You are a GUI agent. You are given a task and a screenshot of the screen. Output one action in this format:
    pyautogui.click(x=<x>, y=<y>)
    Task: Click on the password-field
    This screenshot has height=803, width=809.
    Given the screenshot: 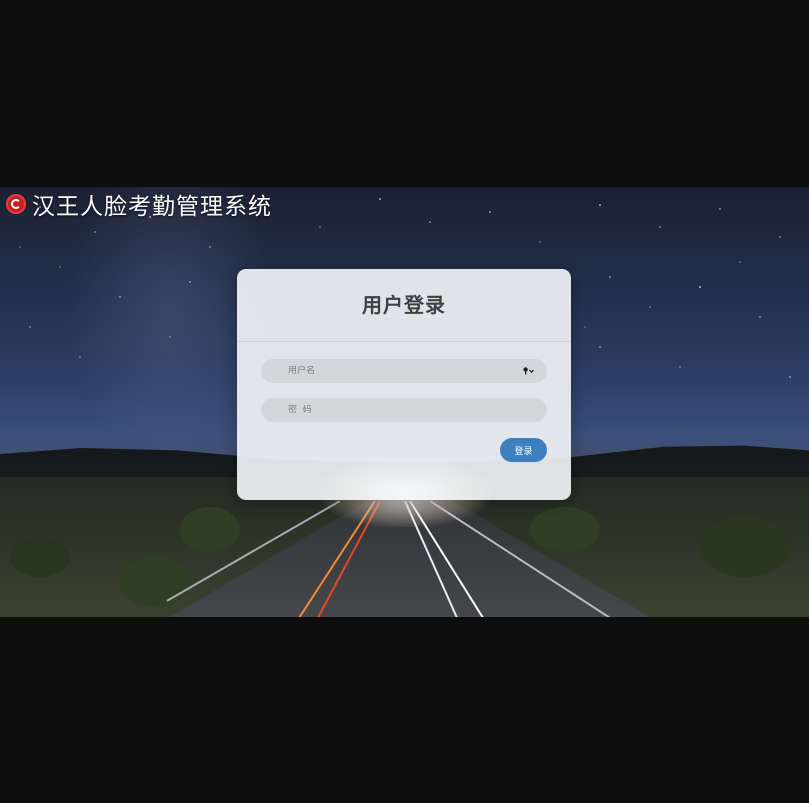 What is the action you would take?
    pyautogui.click(x=404, y=410)
    